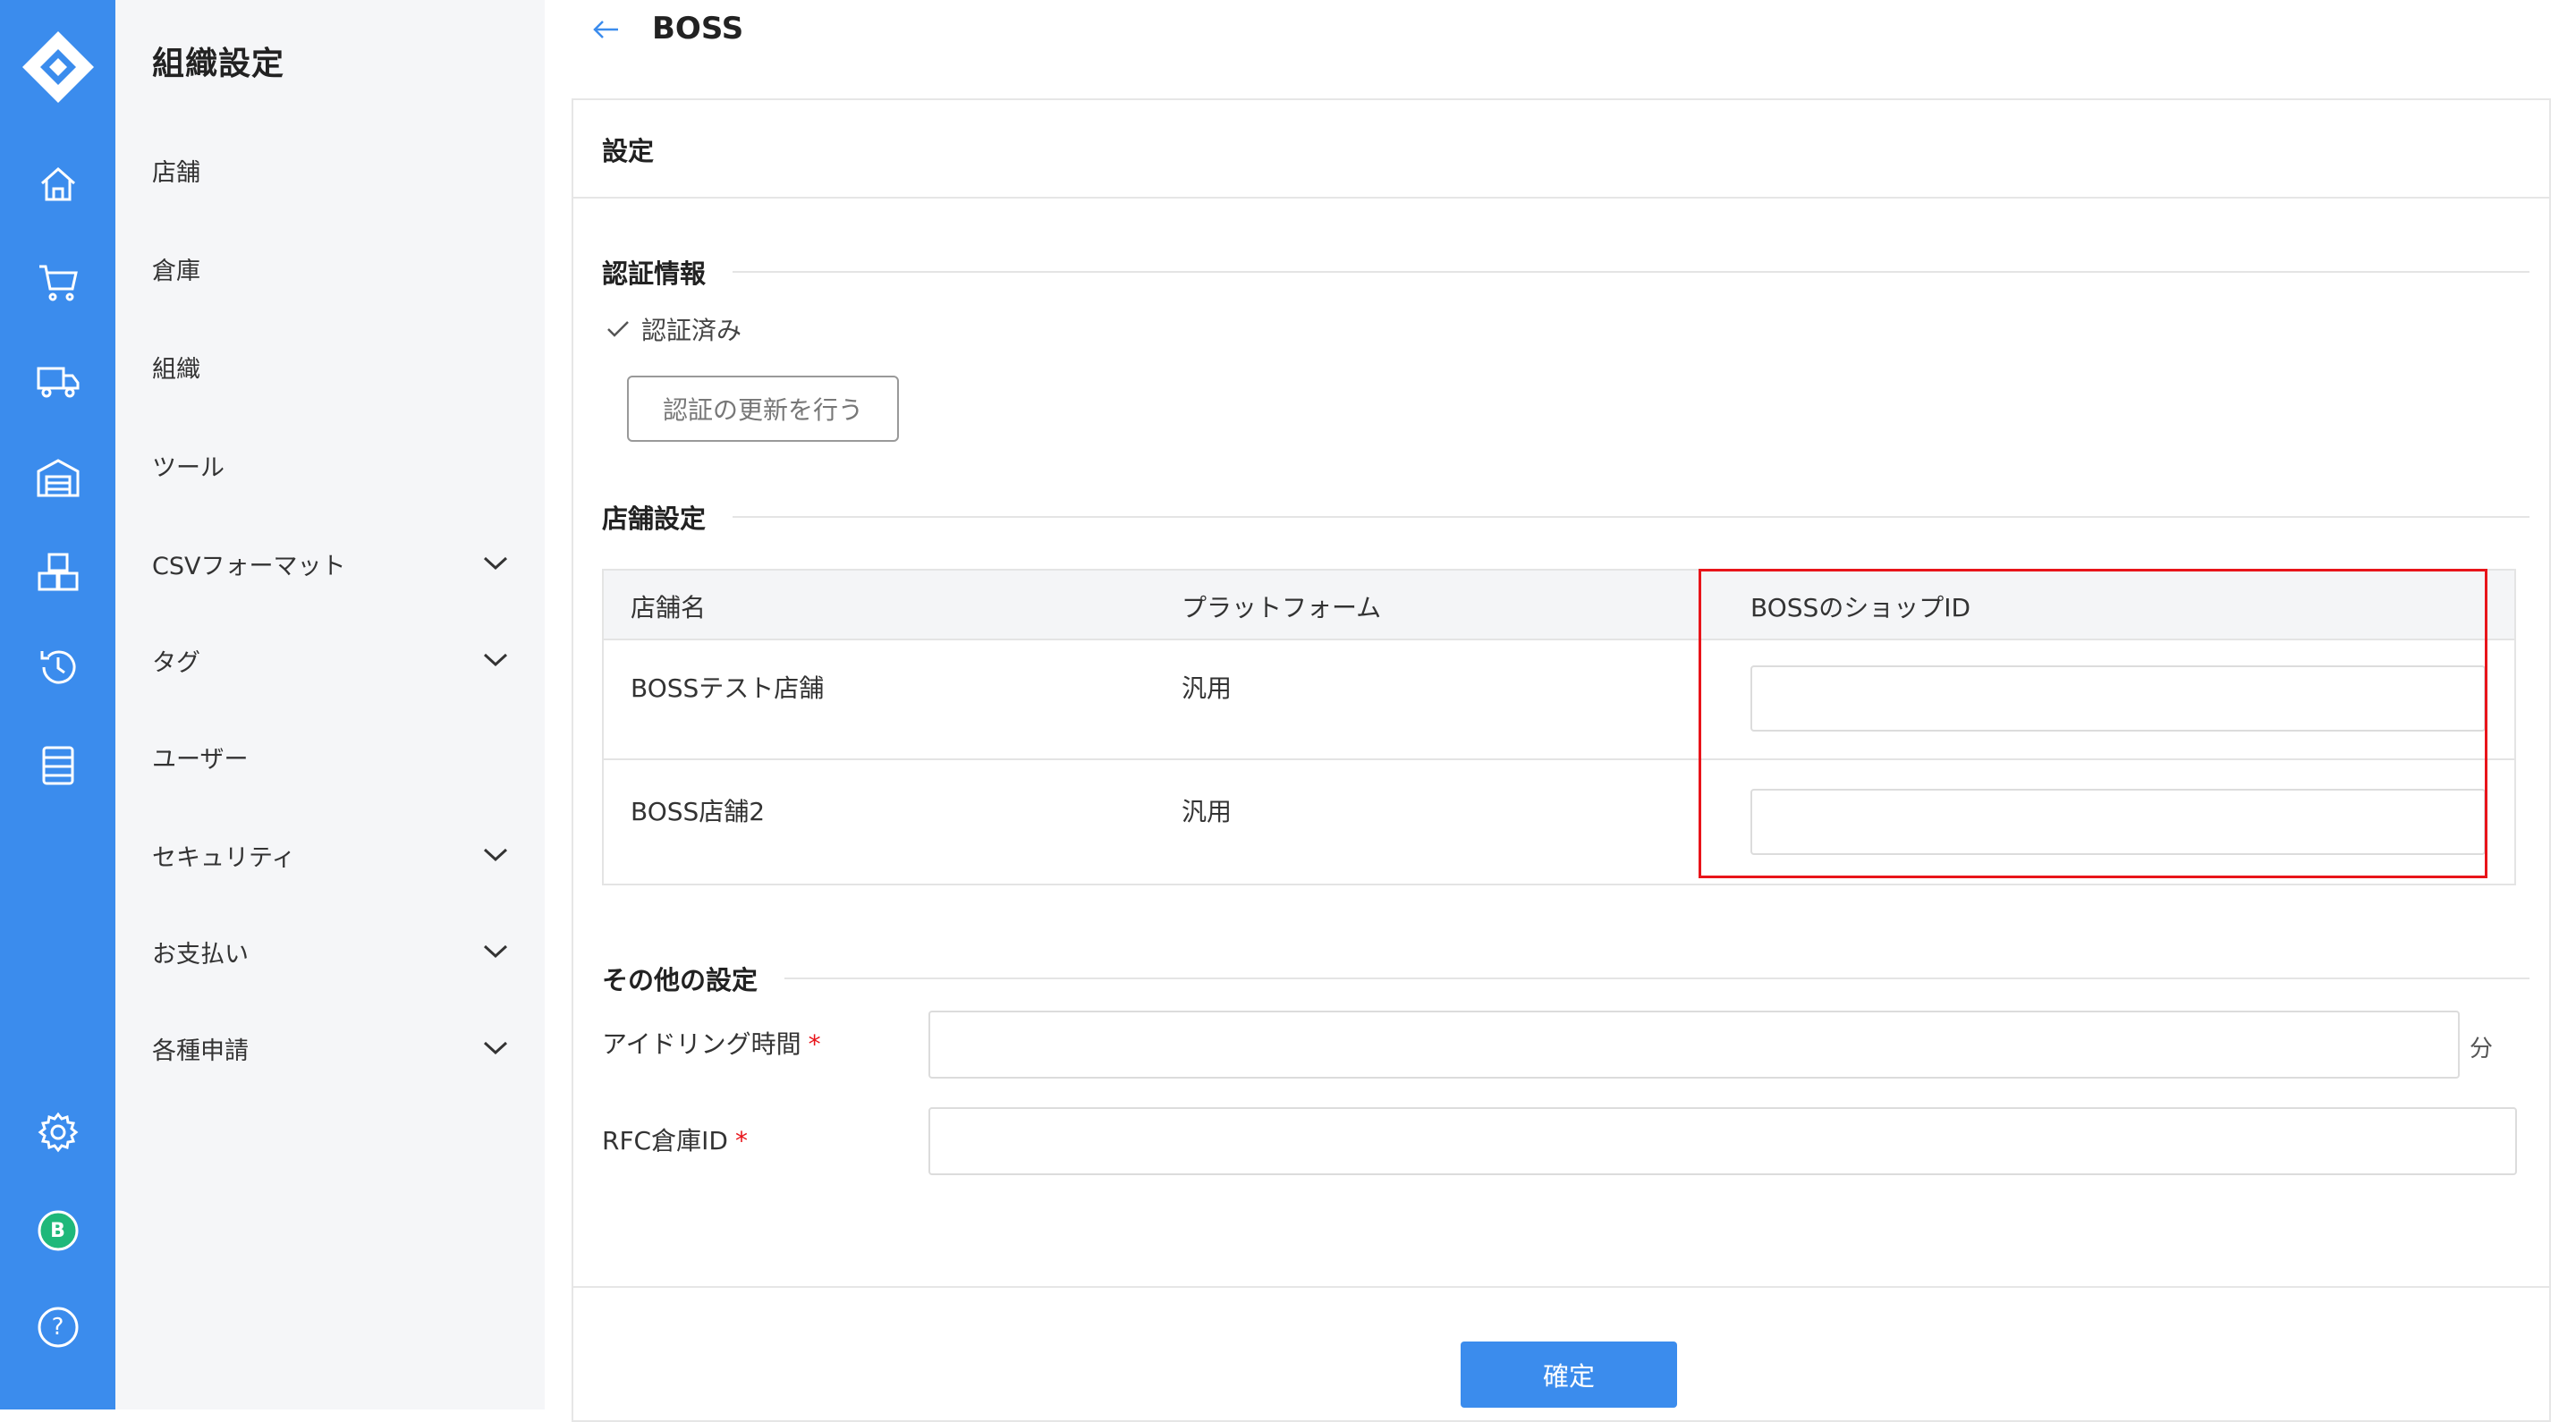 The width and height of the screenshot is (2576, 1422). What do you see at coordinates (698, 29) in the screenshot?
I see `page-title: BOSS` at bounding box center [698, 29].